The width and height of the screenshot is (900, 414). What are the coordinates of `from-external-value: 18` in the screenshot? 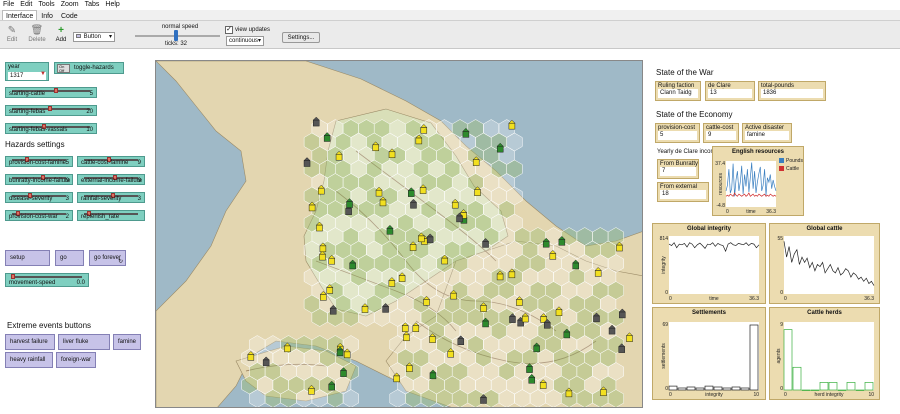 It's located at (683, 194).